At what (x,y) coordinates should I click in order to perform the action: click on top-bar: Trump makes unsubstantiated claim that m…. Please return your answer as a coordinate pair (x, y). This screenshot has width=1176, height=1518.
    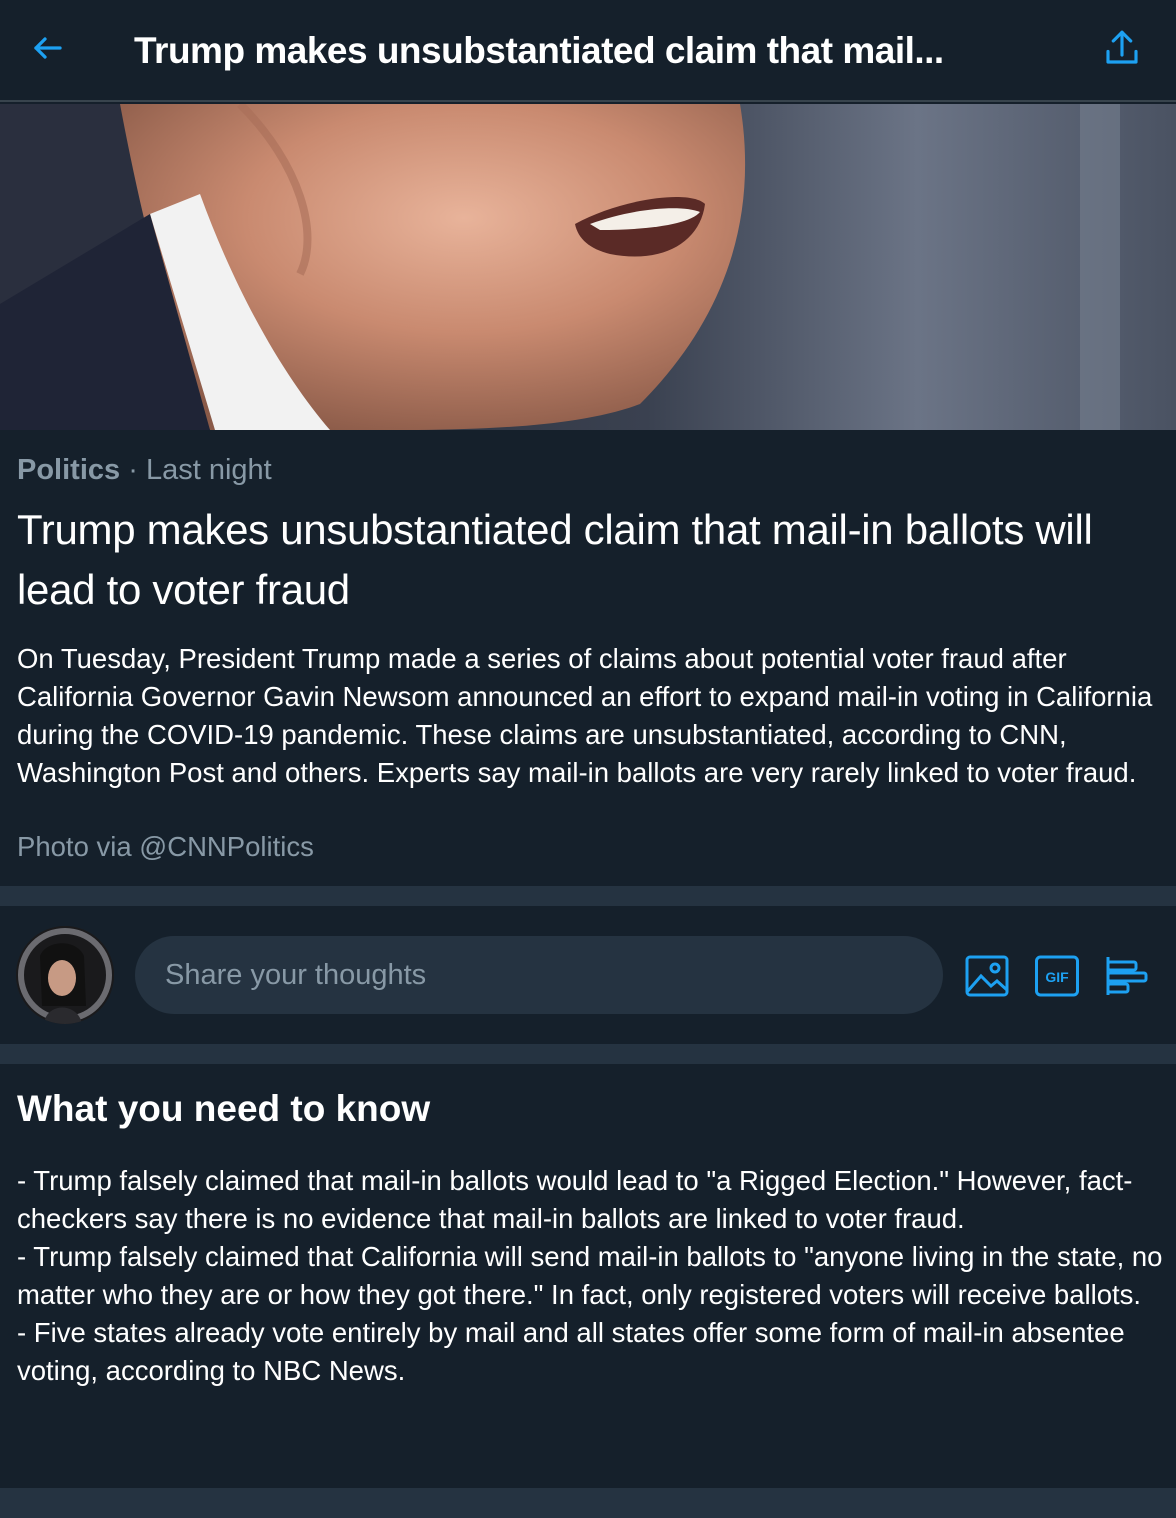
    Looking at the image, I should click on (588, 51).